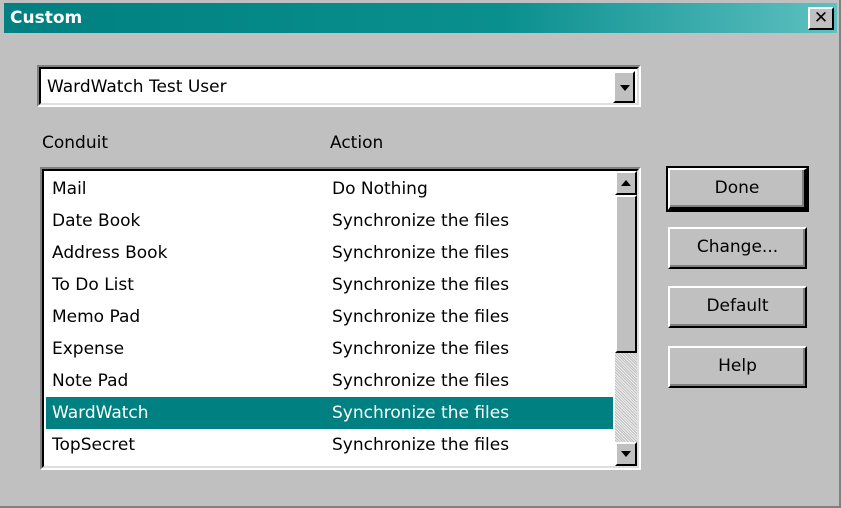  Describe the element at coordinates (380, 189) in the screenshot. I see `conduit-action: Do Nothing` at that location.